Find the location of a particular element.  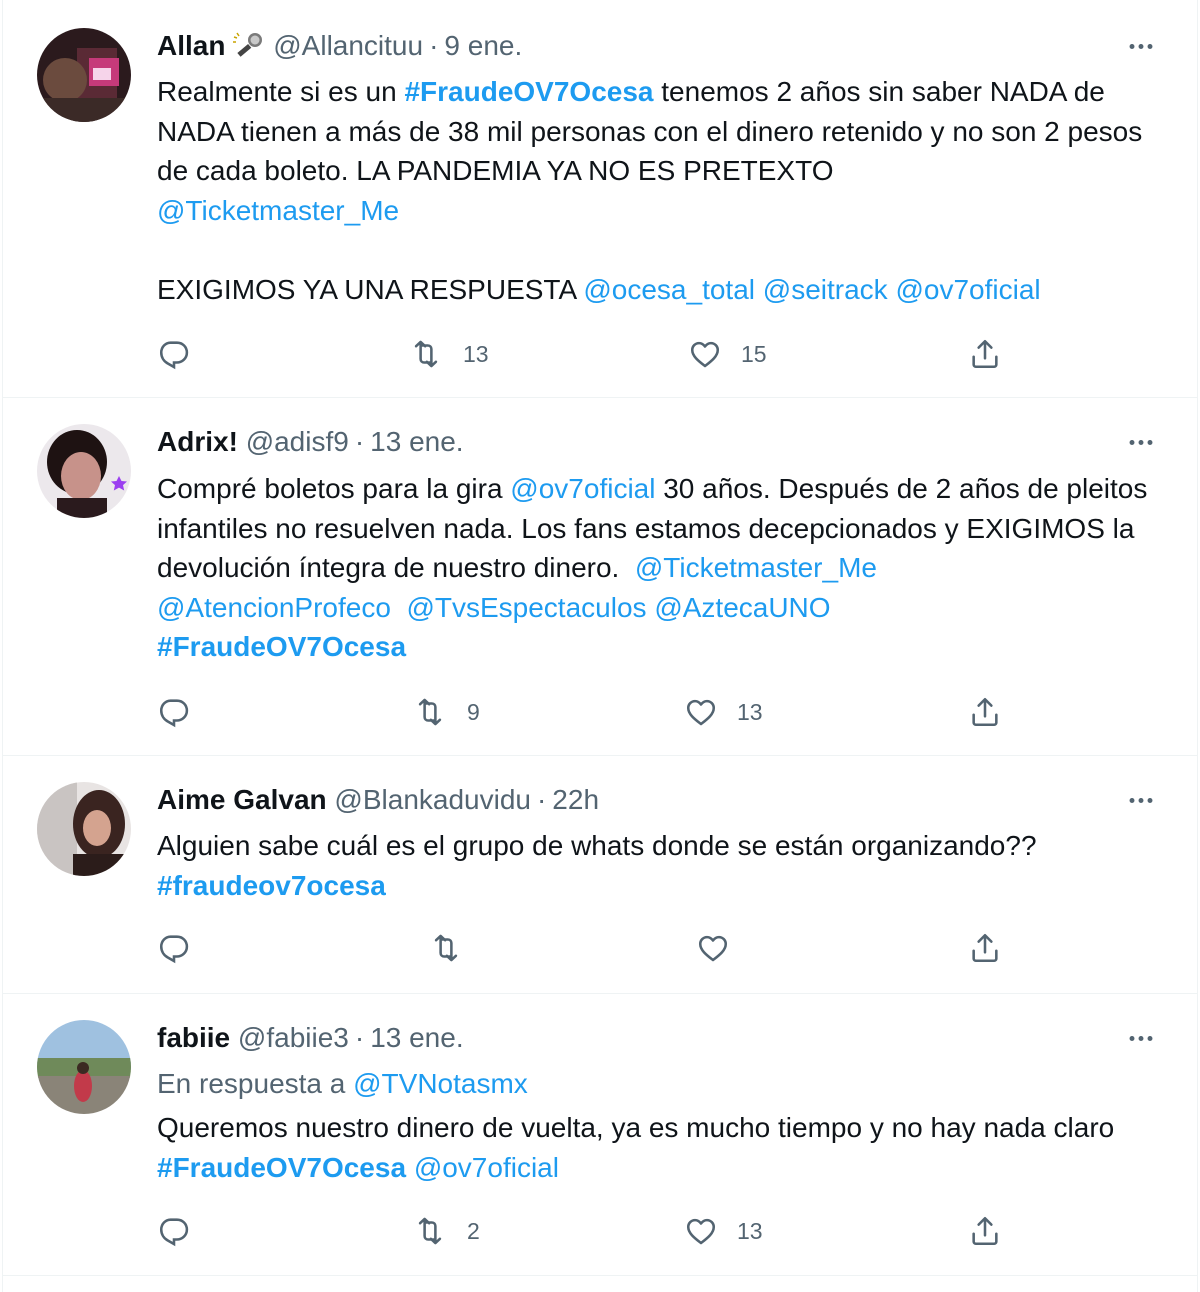

retweet-count: 9 is located at coordinates (473, 711).